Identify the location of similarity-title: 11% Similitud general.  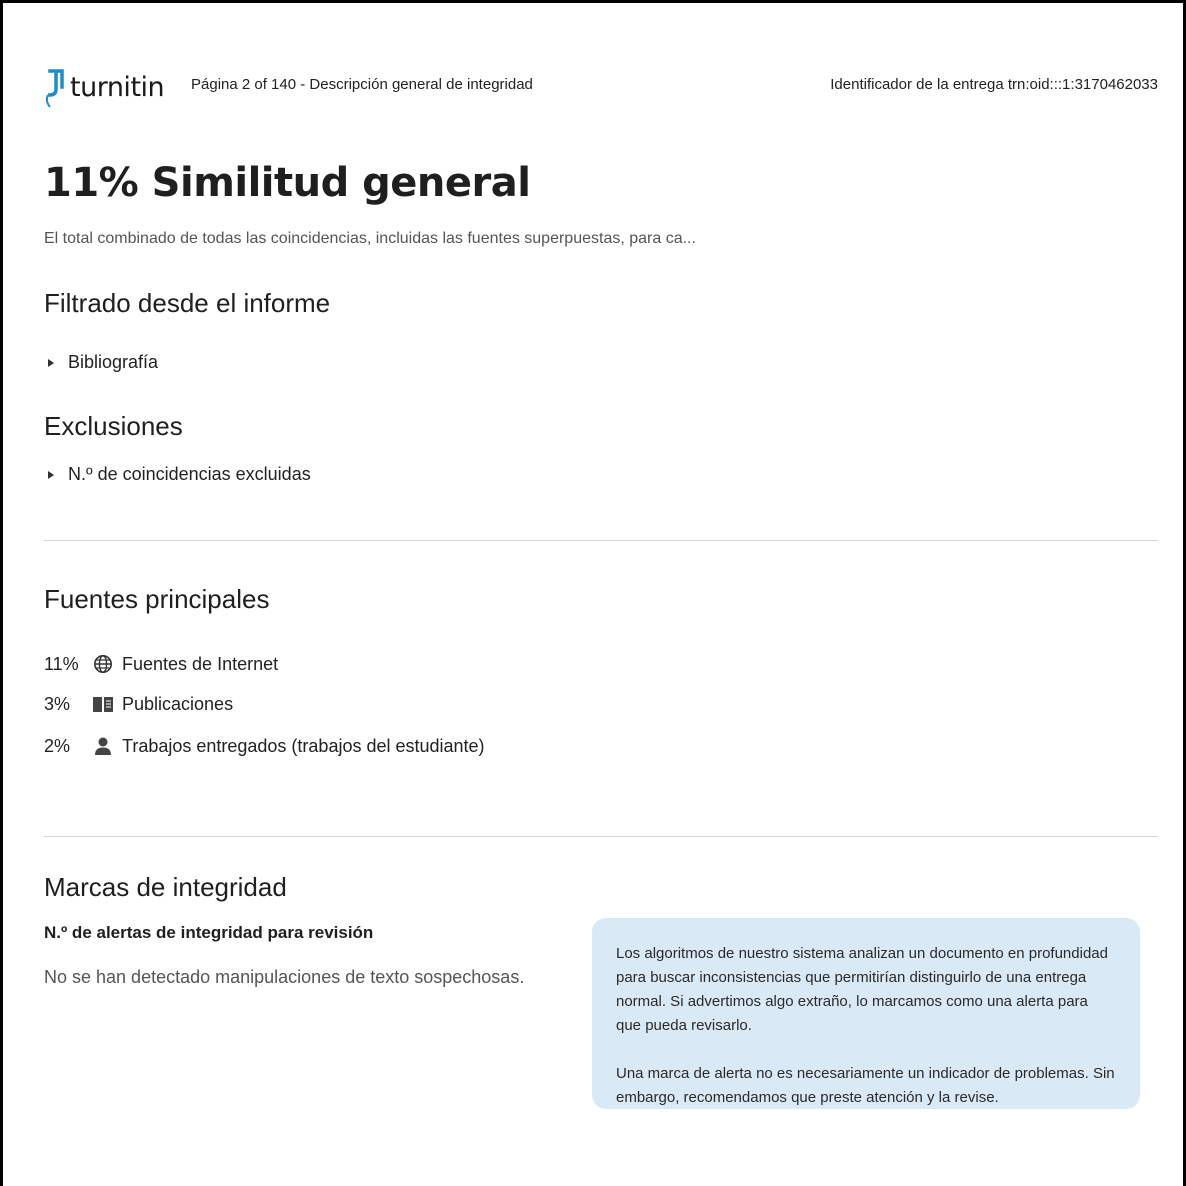
(287, 183).